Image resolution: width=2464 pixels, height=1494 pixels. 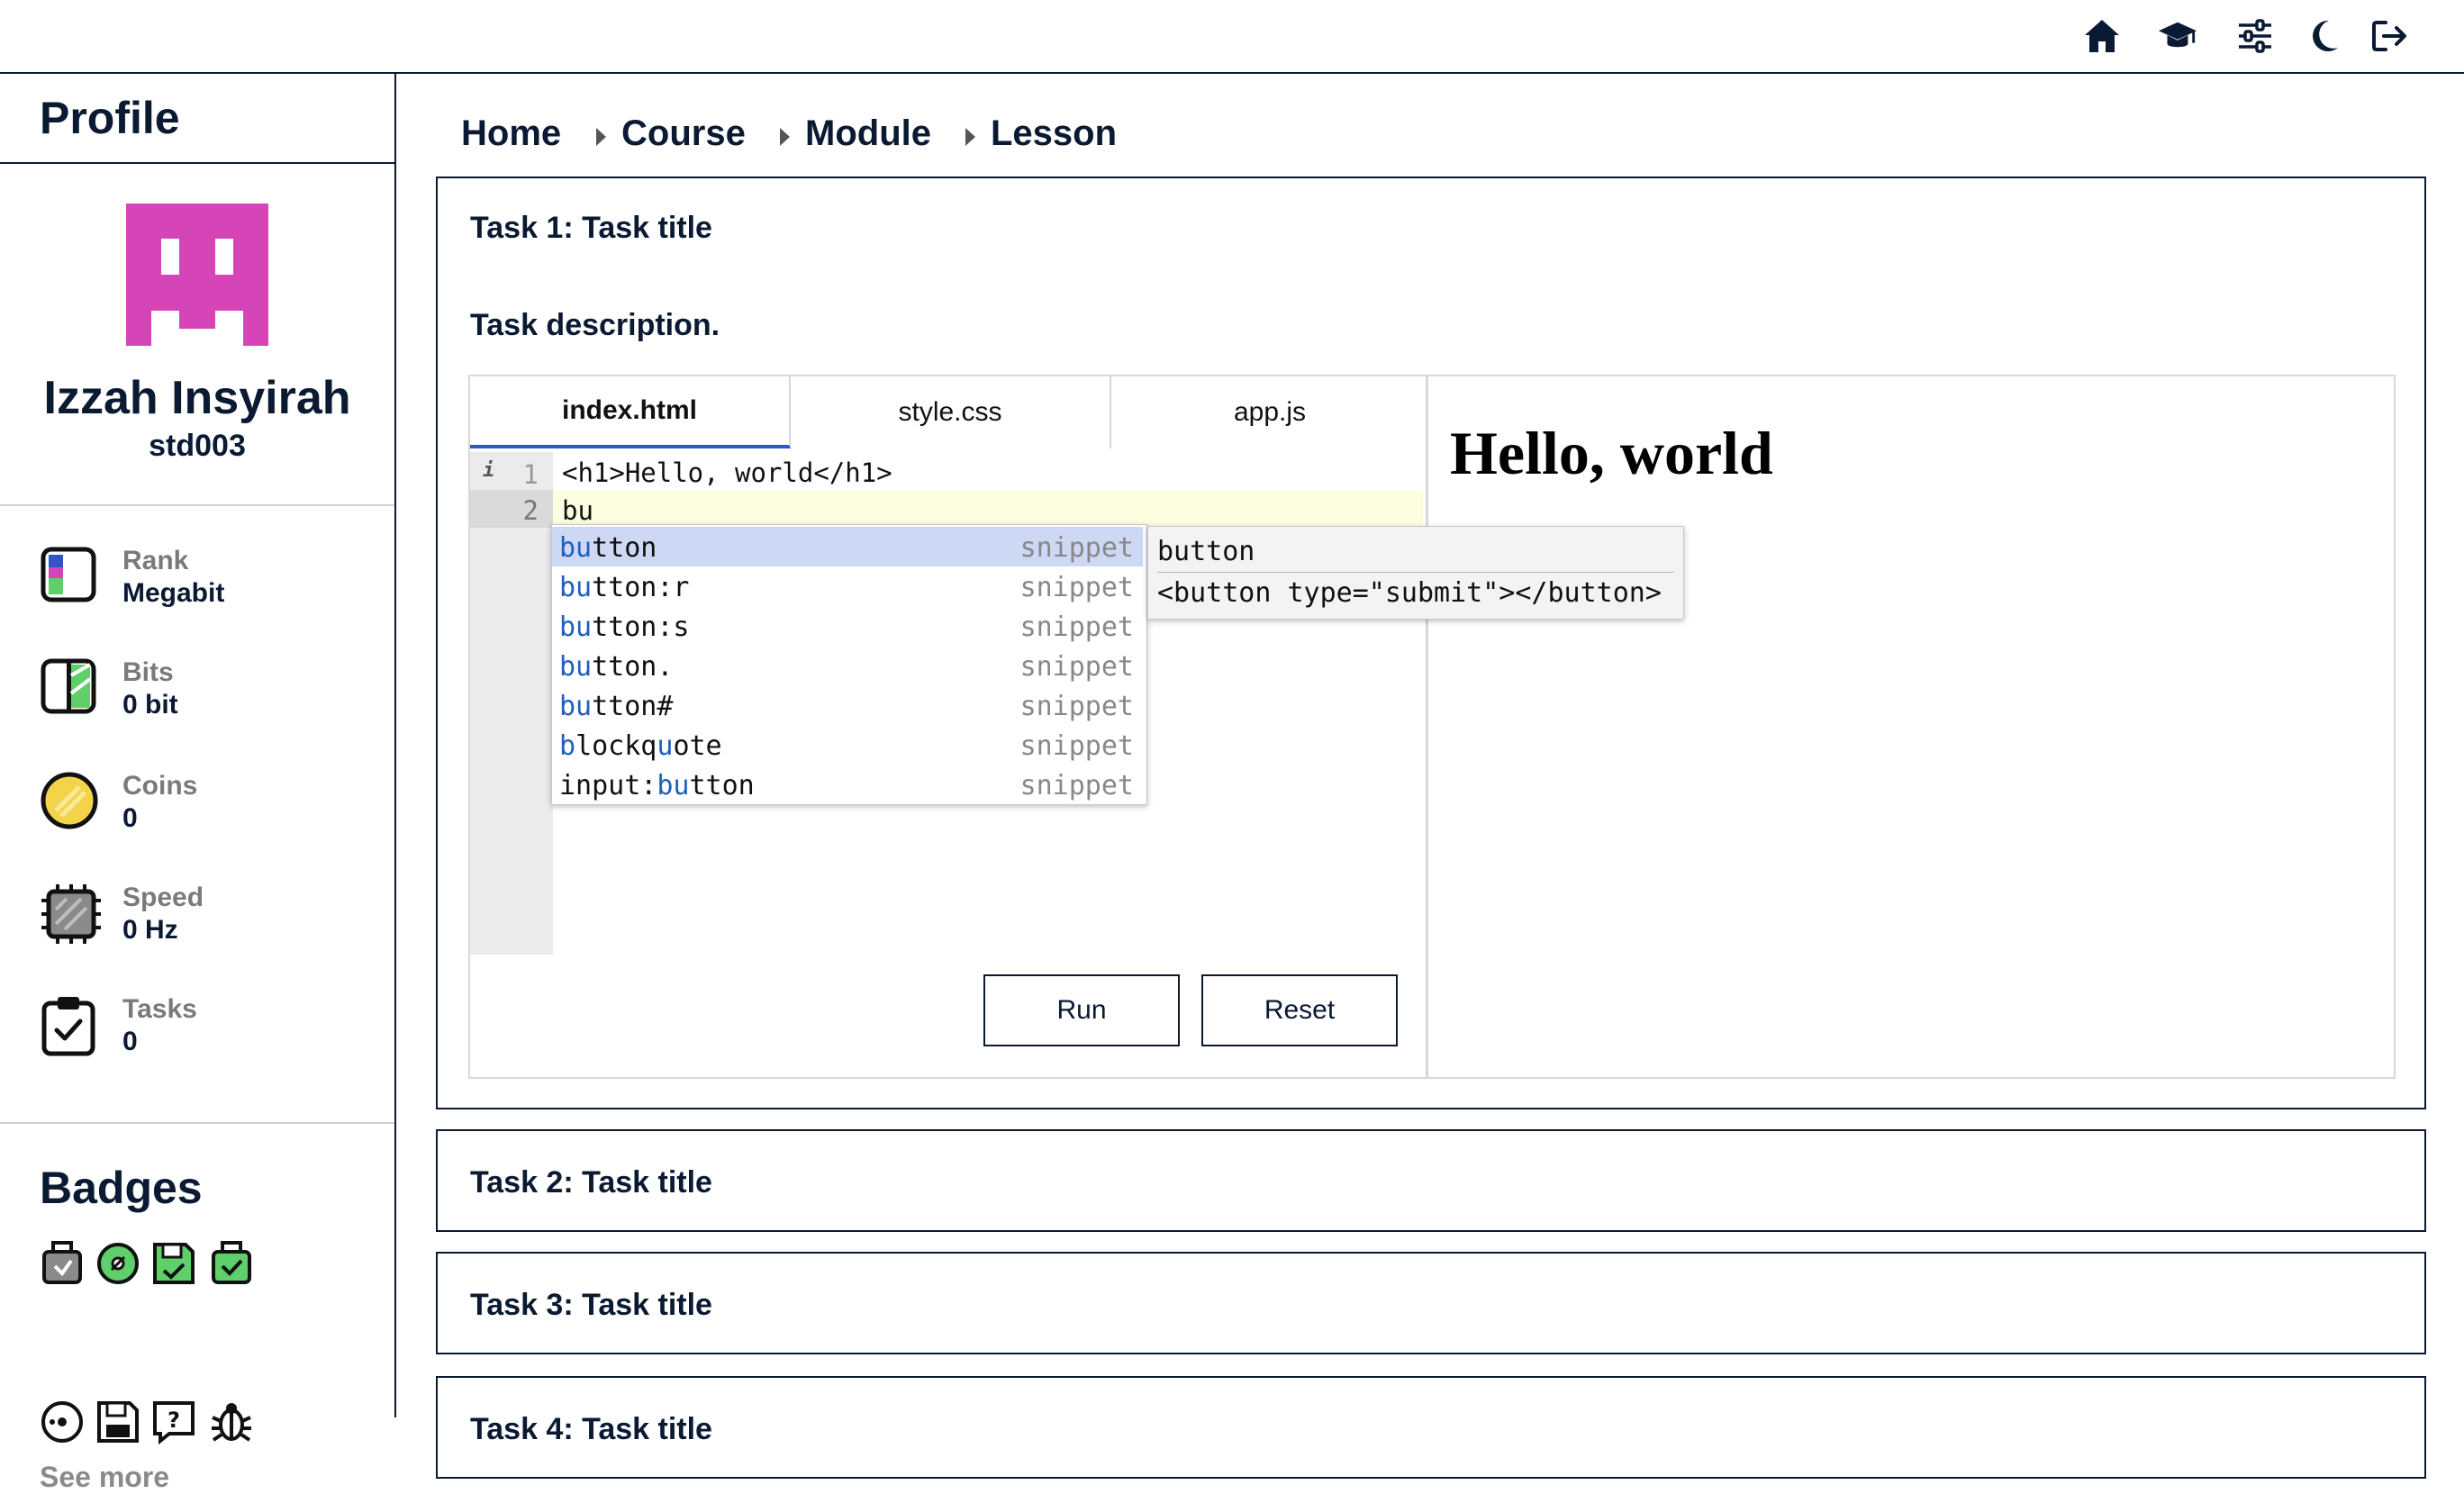 What do you see at coordinates (608, 548) in the screenshot?
I see `suggestion-label: button` at bounding box center [608, 548].